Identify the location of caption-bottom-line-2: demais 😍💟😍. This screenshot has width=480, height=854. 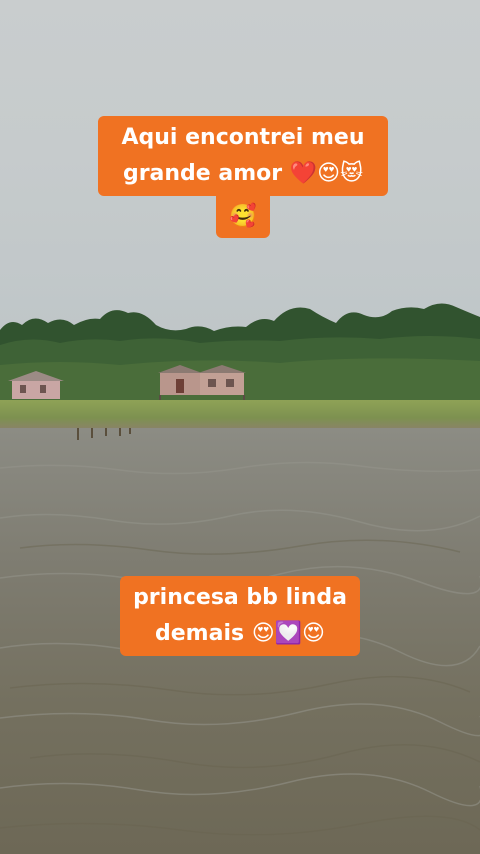
(240, 633).